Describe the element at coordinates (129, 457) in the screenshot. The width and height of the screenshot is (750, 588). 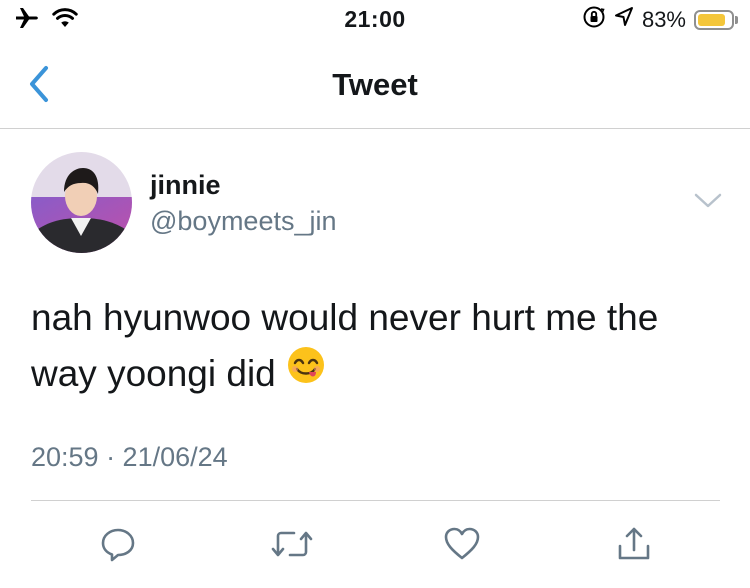
I see `tweet-timestamp: 20:59 · 21/06/24` at that location.